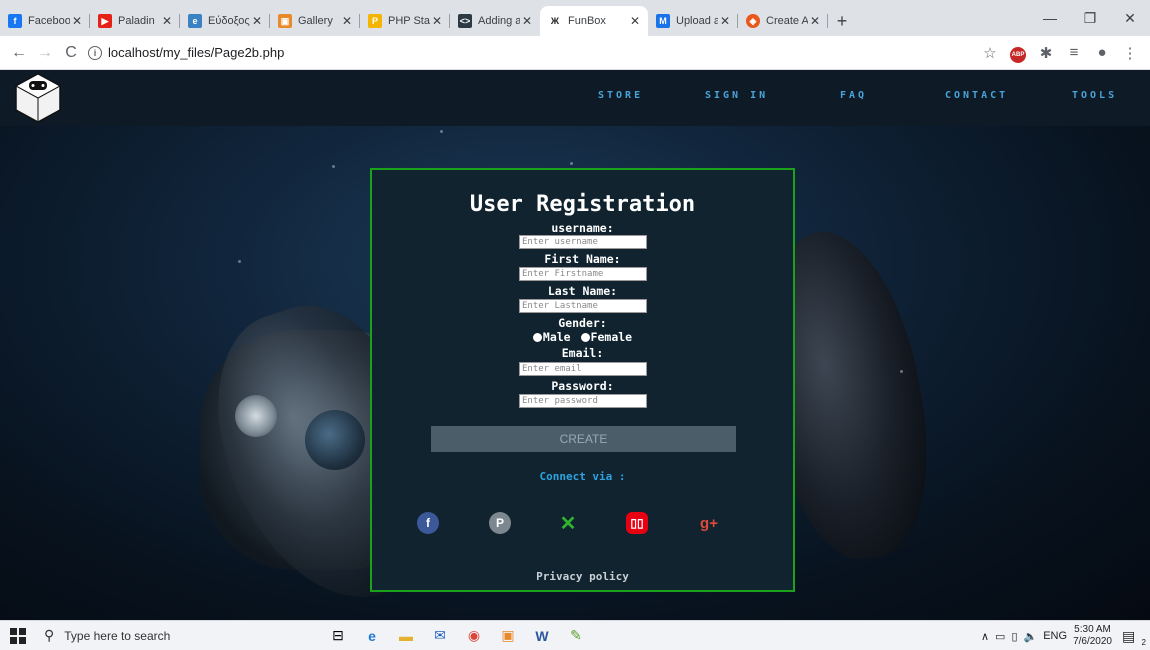 This screenshot has width=1150, height=650. What do you see at coordinates (1143, 642) in the screenshot?
I see `notification-count: 2` at bounding box center [1143, 642].